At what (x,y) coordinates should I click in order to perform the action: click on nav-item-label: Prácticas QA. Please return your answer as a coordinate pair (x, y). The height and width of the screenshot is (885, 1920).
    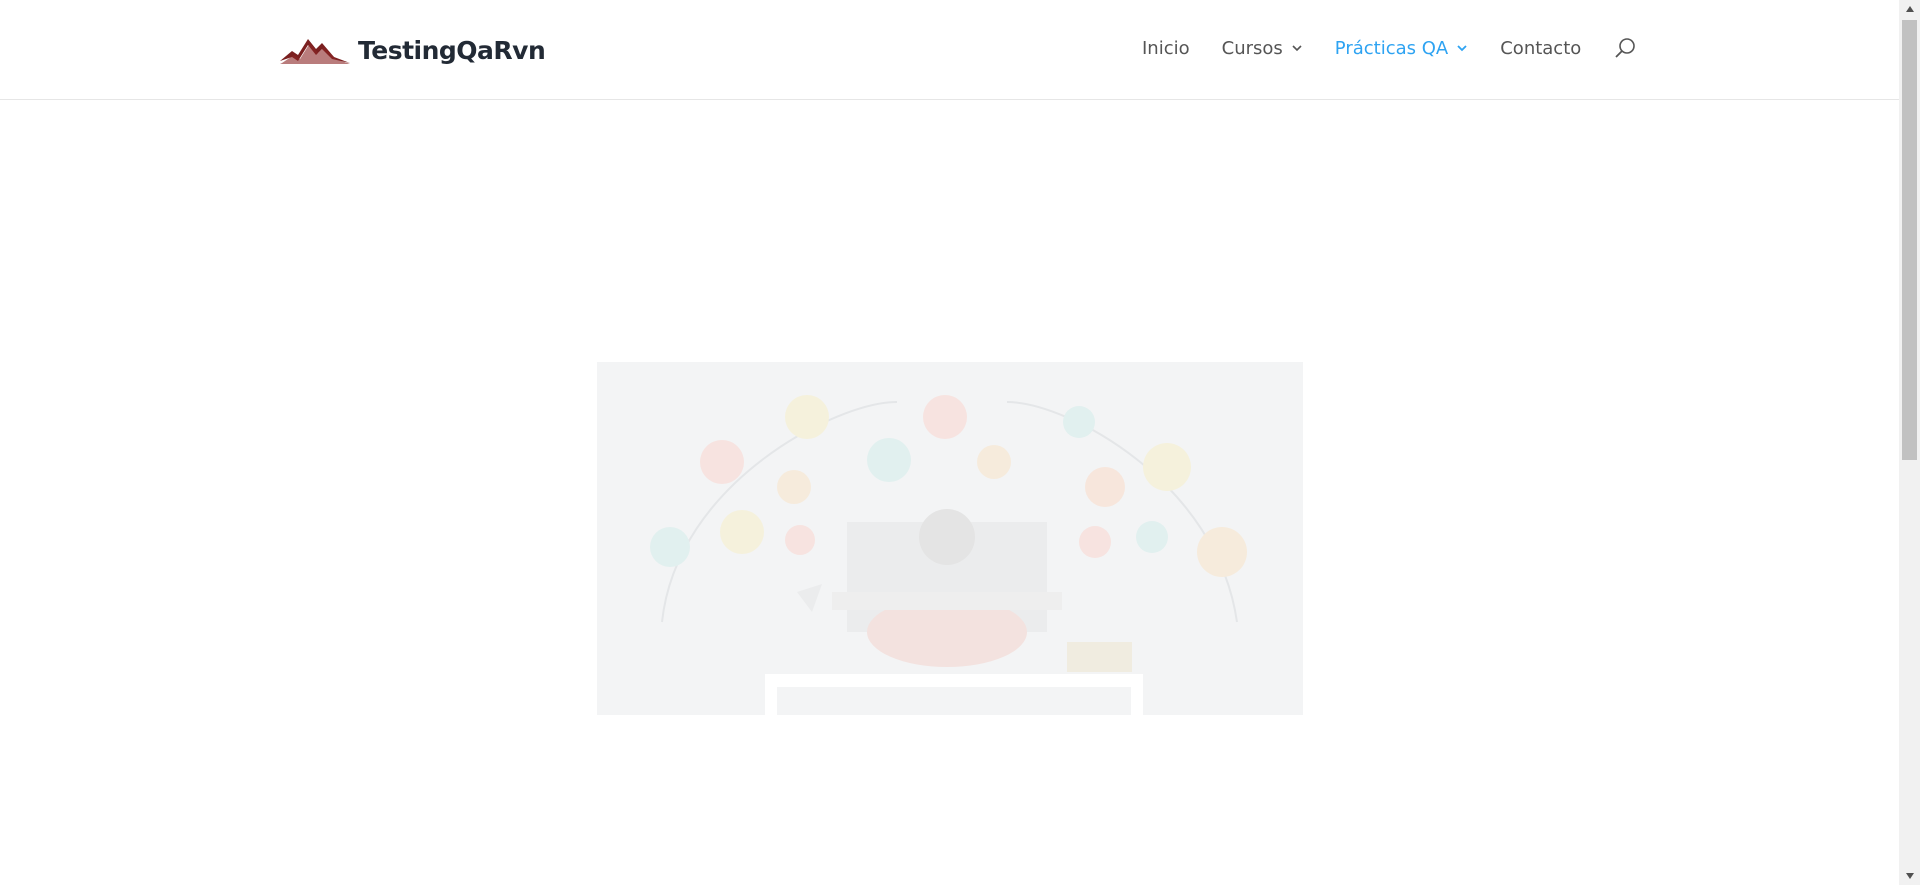
    Looking at the image, I should click on (1391, 48).